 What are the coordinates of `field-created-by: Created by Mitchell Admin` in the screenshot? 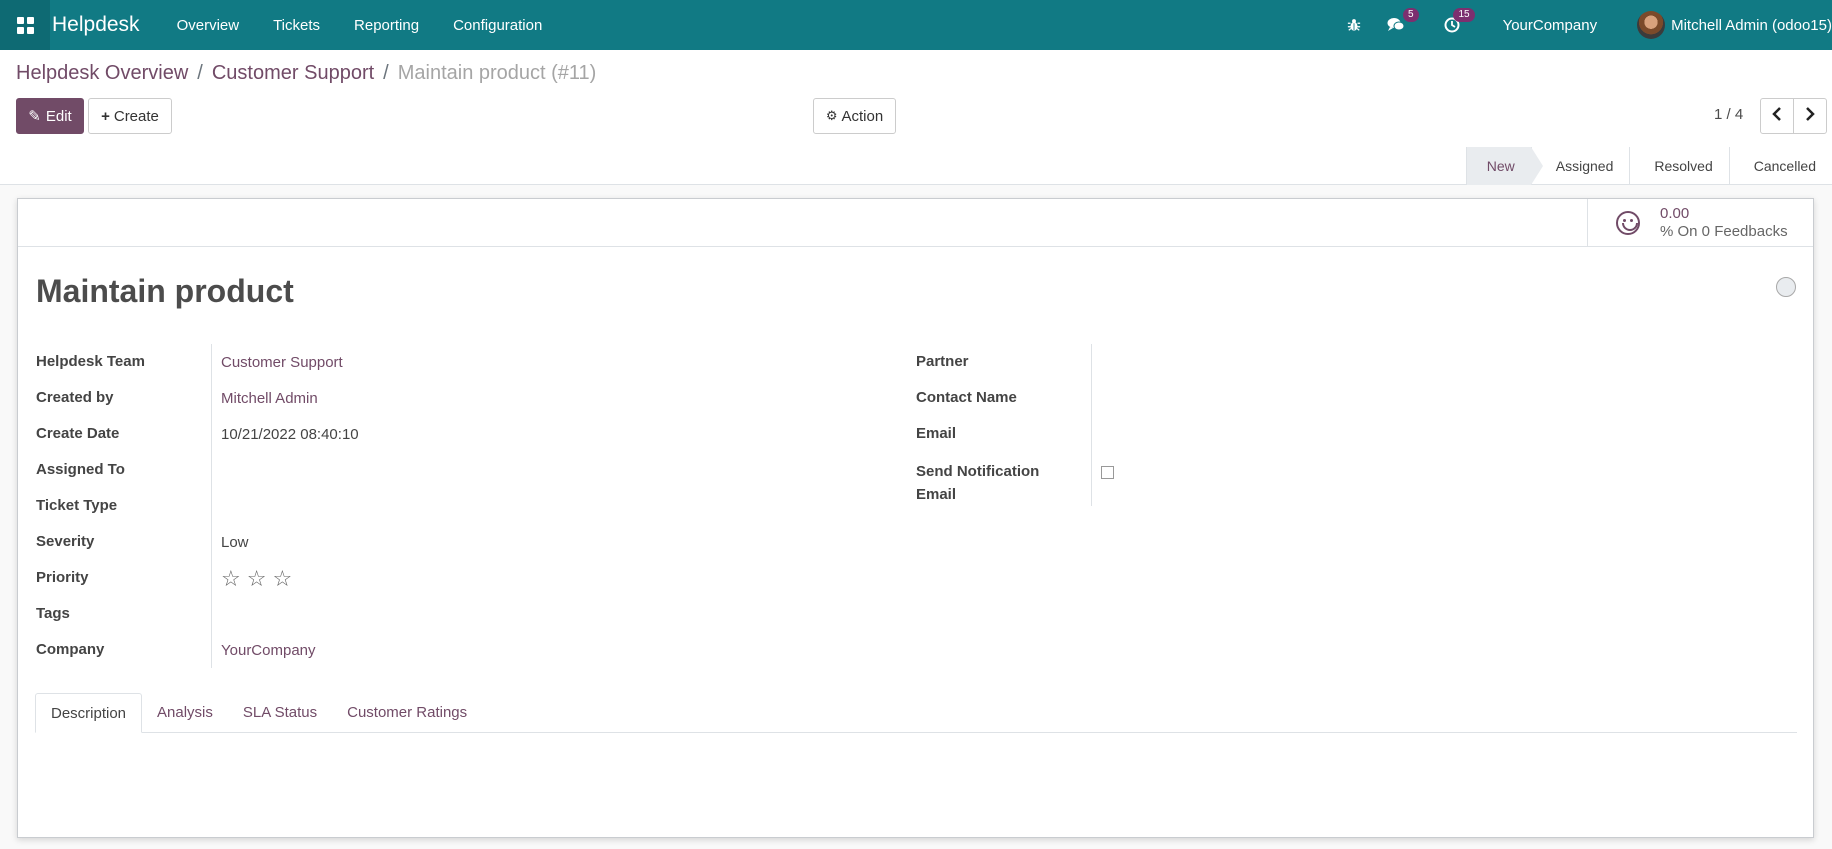 It's located at (466, 398).